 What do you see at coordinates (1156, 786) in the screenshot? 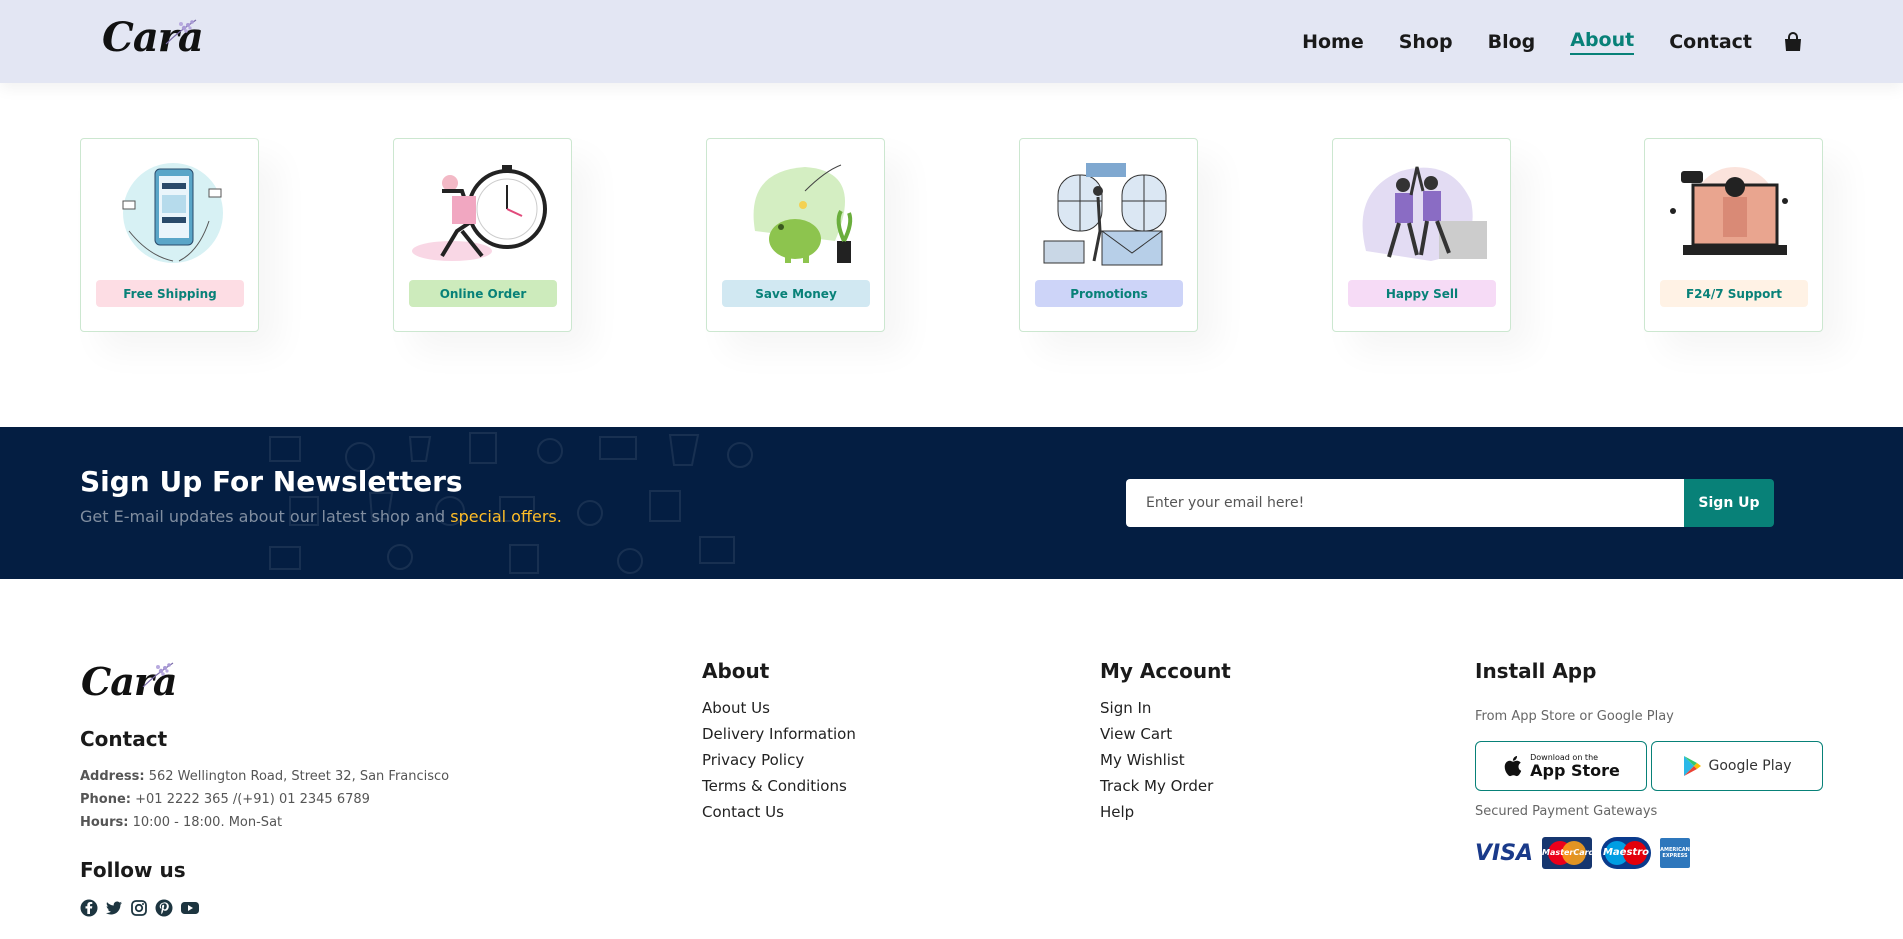
I see `track-order-link: Track My Order` at bounding box center [1156, 786].